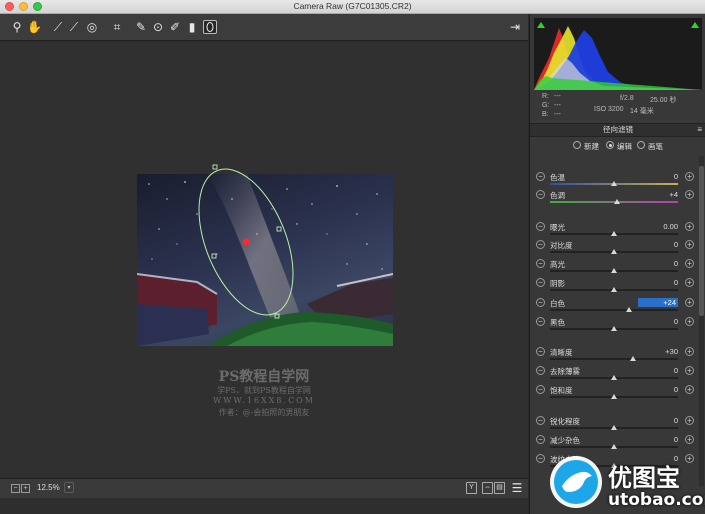 The height and width of the screenshot is (514, 705). Describe the element at coordinates (158, 27) in the screenshot. I see `red-eye-icon: ⊙` at that location.